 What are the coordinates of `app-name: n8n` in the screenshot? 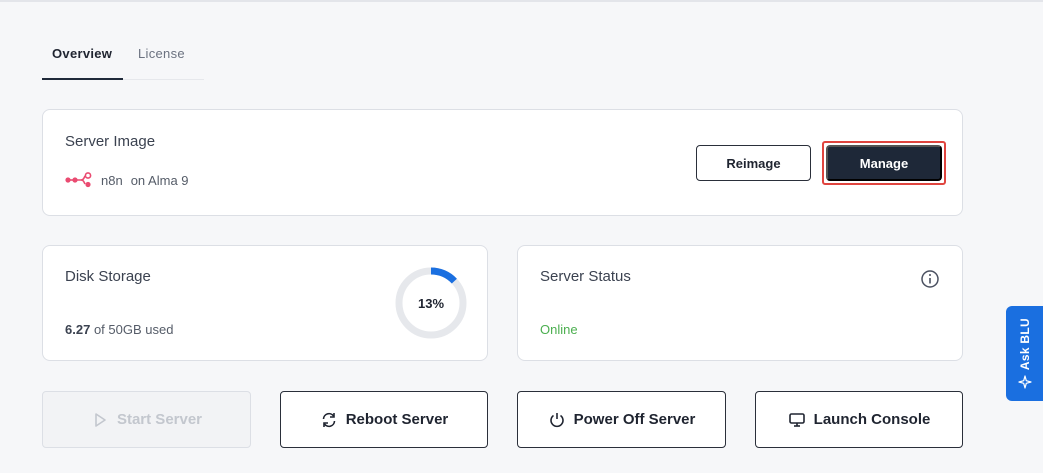 It's located at (112, 180).